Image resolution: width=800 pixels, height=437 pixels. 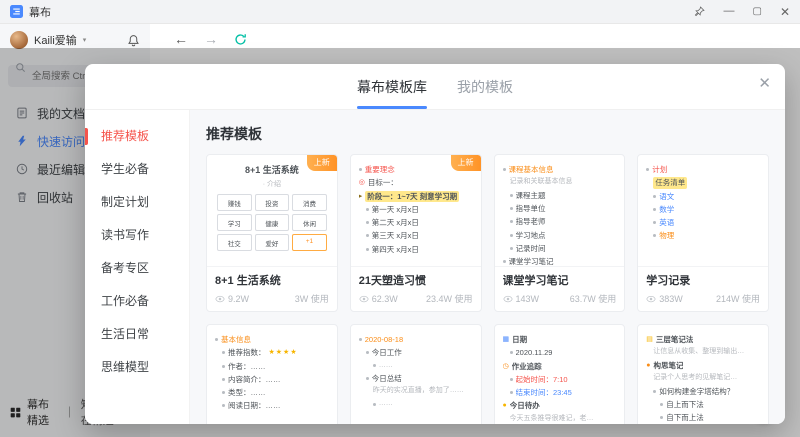 I want to click on category-list: 推荐模板 学生必备 制定计划 读书写作 备考专区 工作必备 生活日常 思维模型, so click(x=137, y=267).